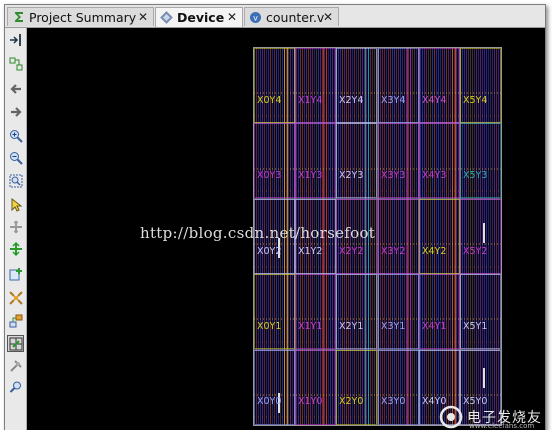  Describe the element at coordinates (310, 100) in the screenshot. I see `clock-region-label: X1Y4` at that location.